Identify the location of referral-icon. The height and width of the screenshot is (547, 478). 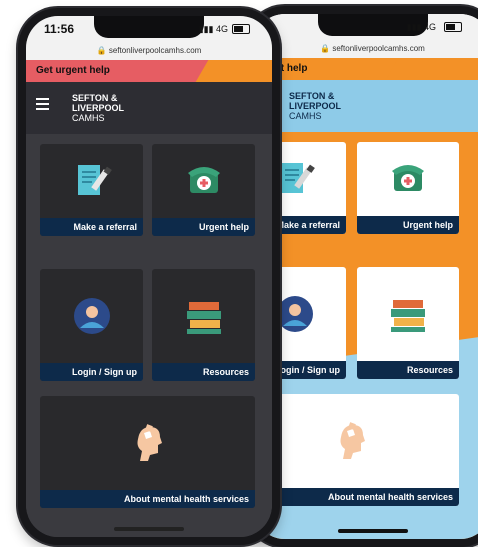
(91, 181).